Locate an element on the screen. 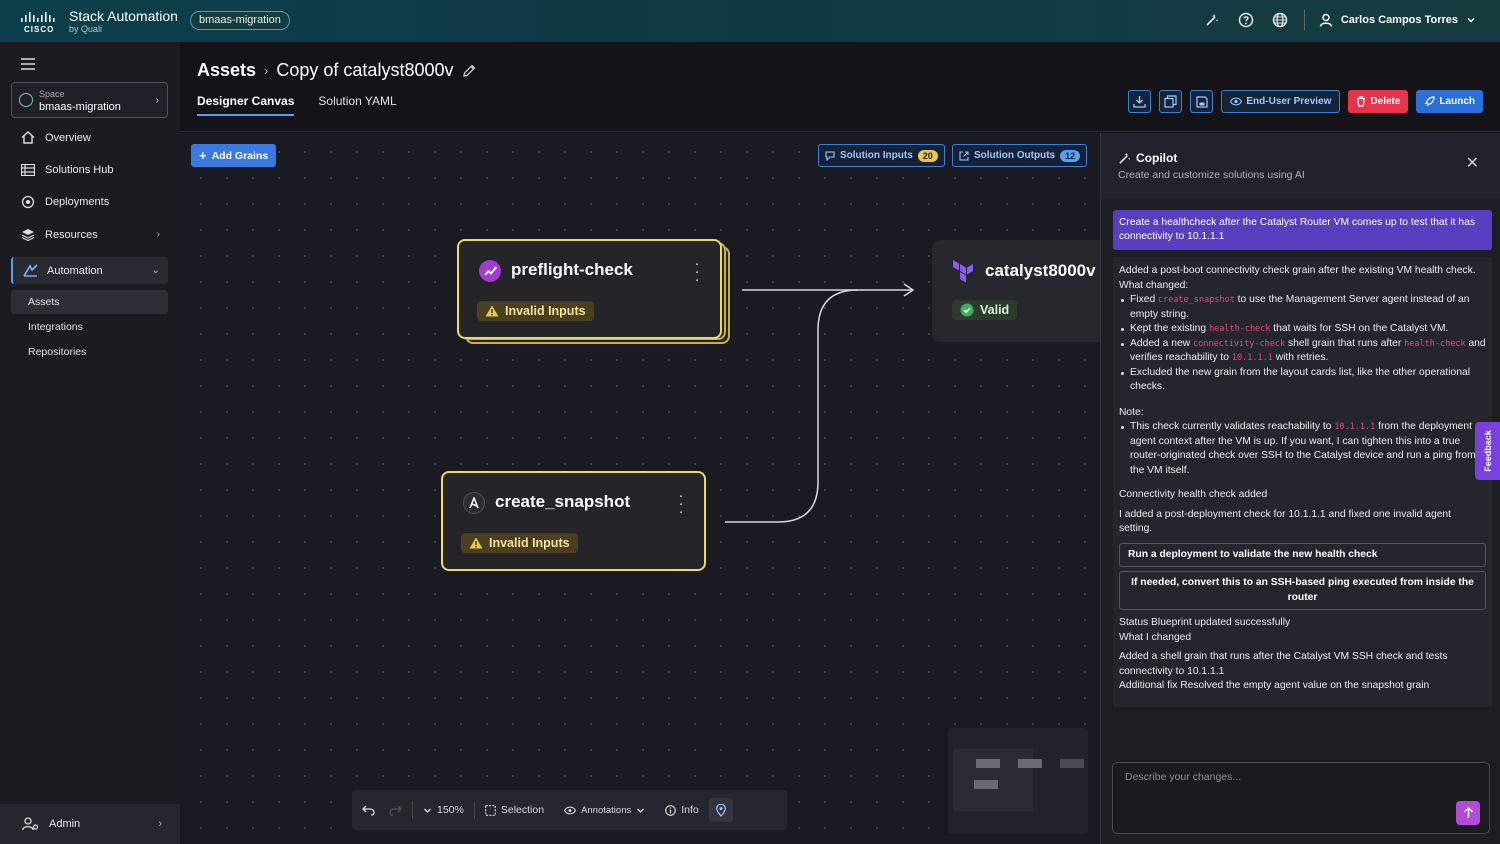 The image size is (1500, 844). user-menu: Carlos Campos Torres is located at coordinates (1397, 20).